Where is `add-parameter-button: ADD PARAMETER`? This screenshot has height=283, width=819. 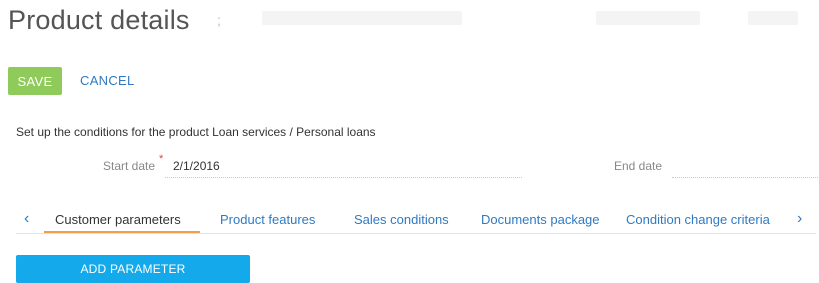
add-parameter-button: ADD PARAMETER is located at coordinates (133, 269).